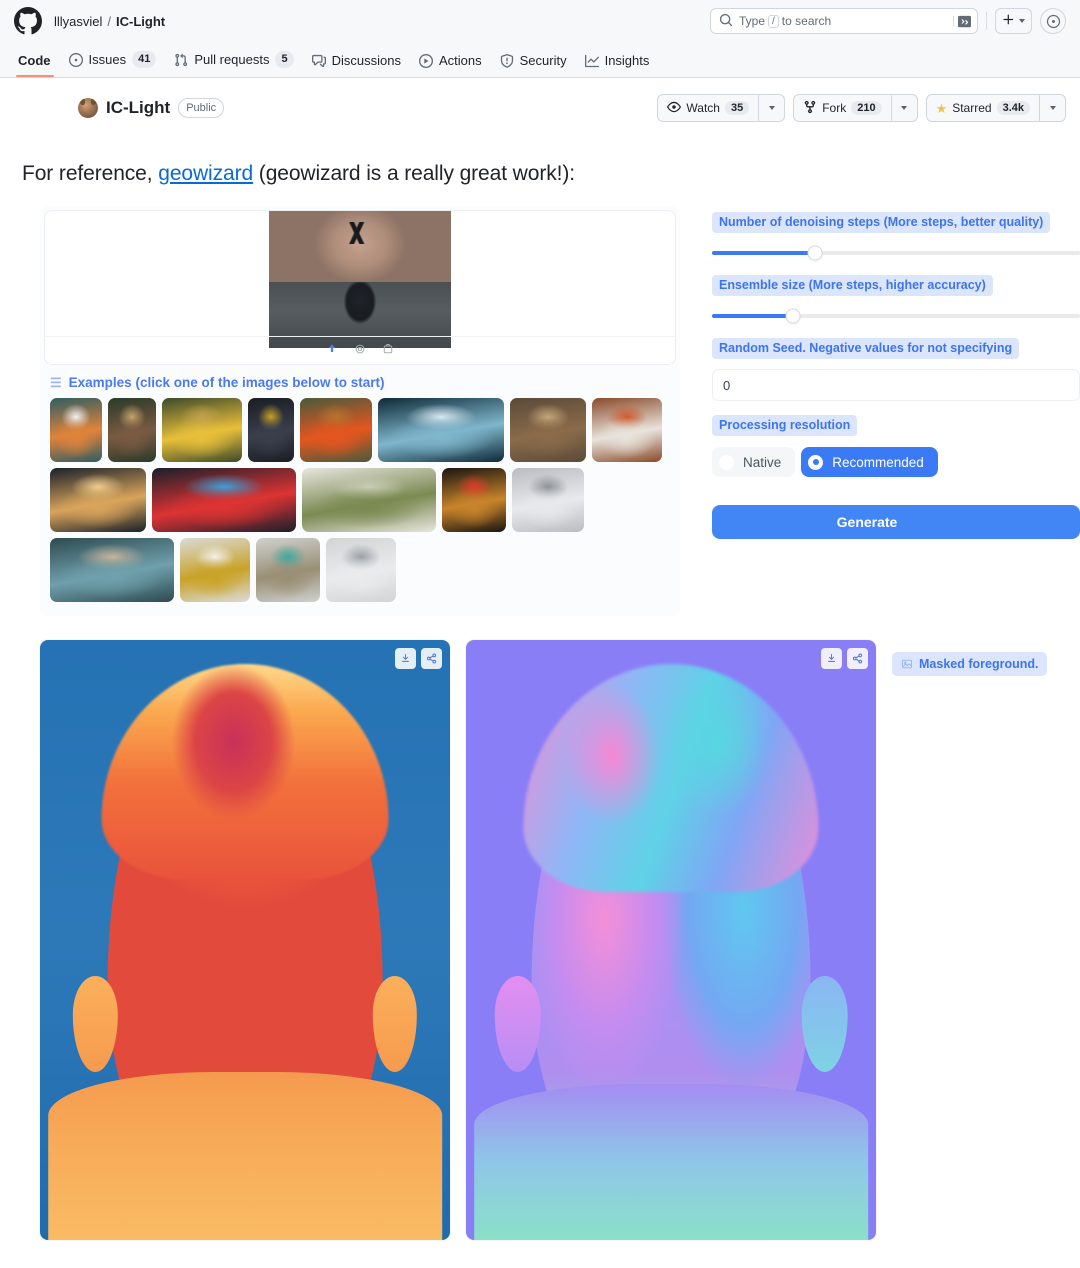  I want to click on processing-resolution-control: Processing resolution Native Recommended, so click(896, 446).